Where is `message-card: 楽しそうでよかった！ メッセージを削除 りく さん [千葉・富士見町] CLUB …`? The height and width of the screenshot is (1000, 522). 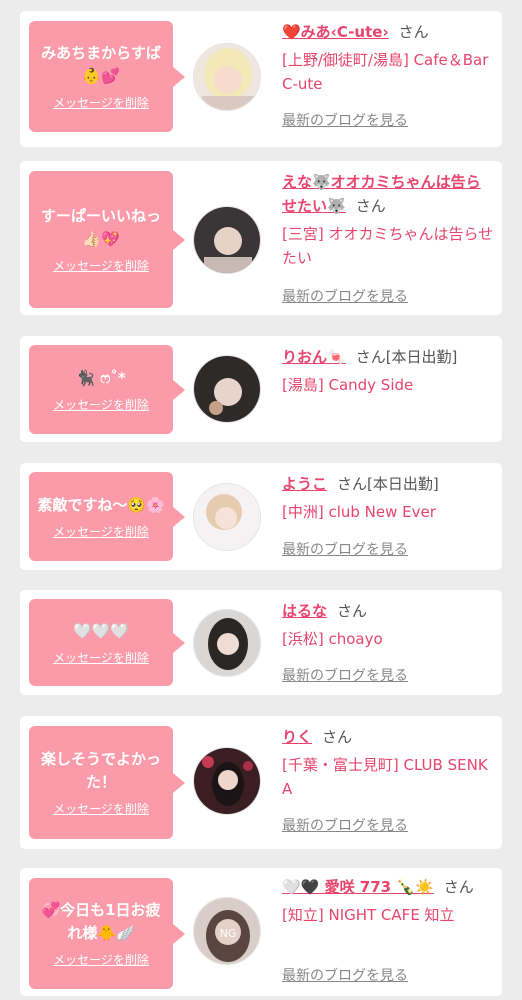
message-card: 楽しそうでよかった！ メッセージを削除 りく さん [千葉・富士見町] CLUB … is located at coordinates (261, 782).